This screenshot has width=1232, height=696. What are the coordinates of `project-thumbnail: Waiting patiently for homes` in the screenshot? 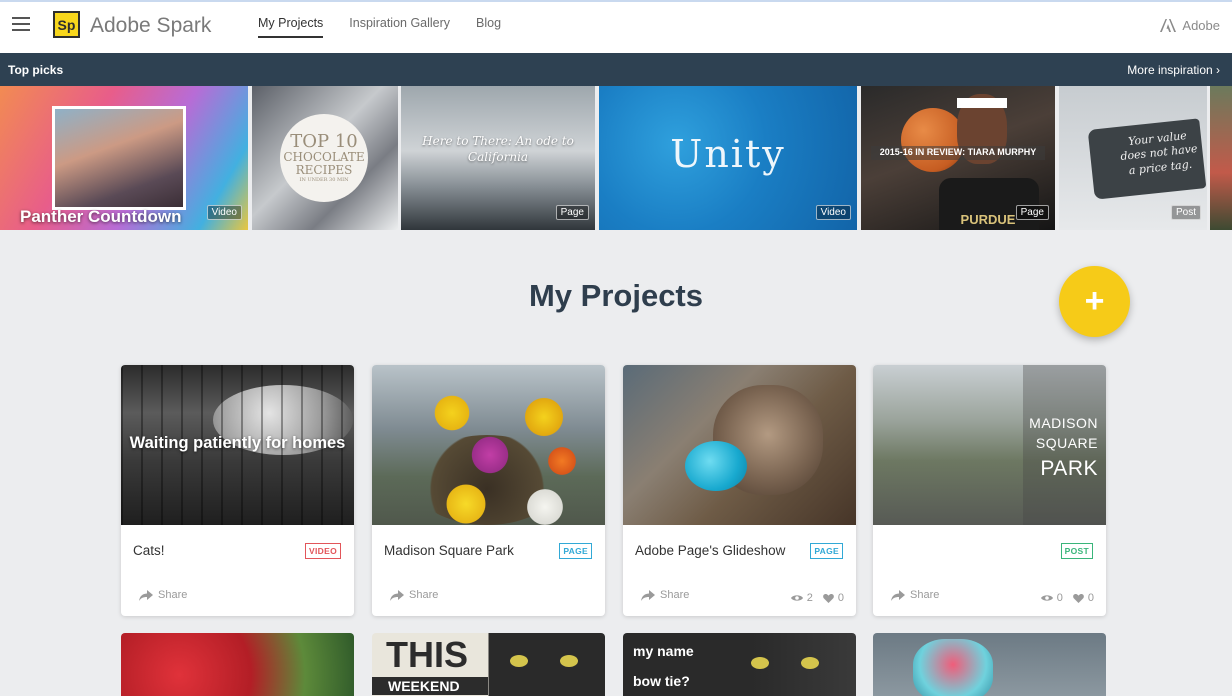 It's located at (237, 445).